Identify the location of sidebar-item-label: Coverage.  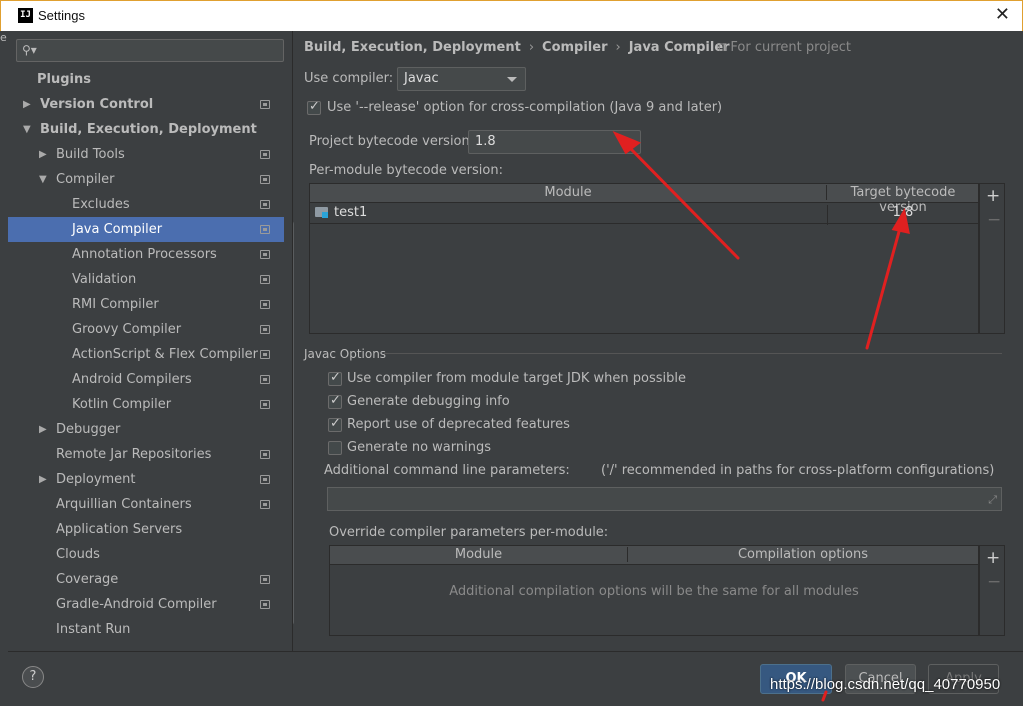
(87, 579).